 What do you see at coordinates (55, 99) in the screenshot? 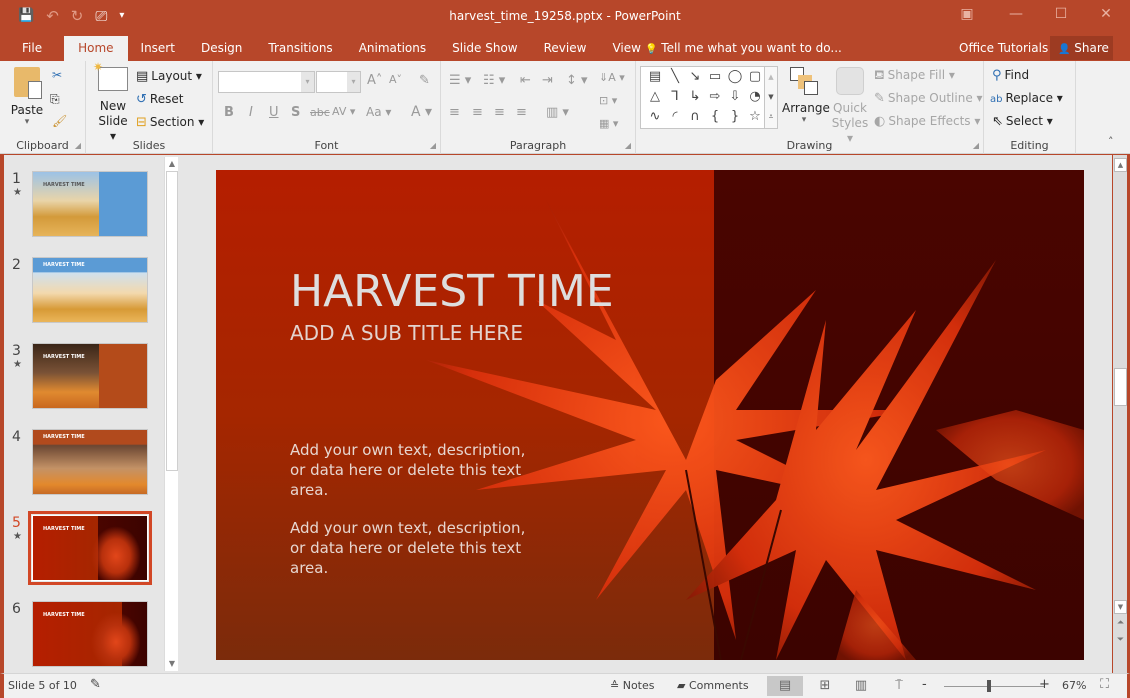
I see `copy-icon: ⎘` at bounding box center [55, 99].